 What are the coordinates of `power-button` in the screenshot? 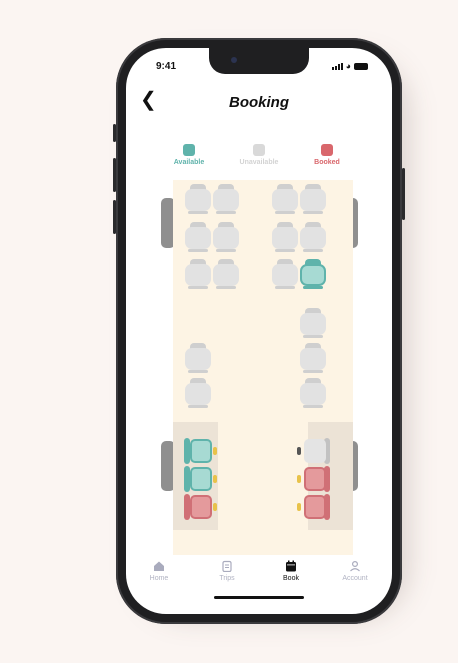 It's located at (403, 194).